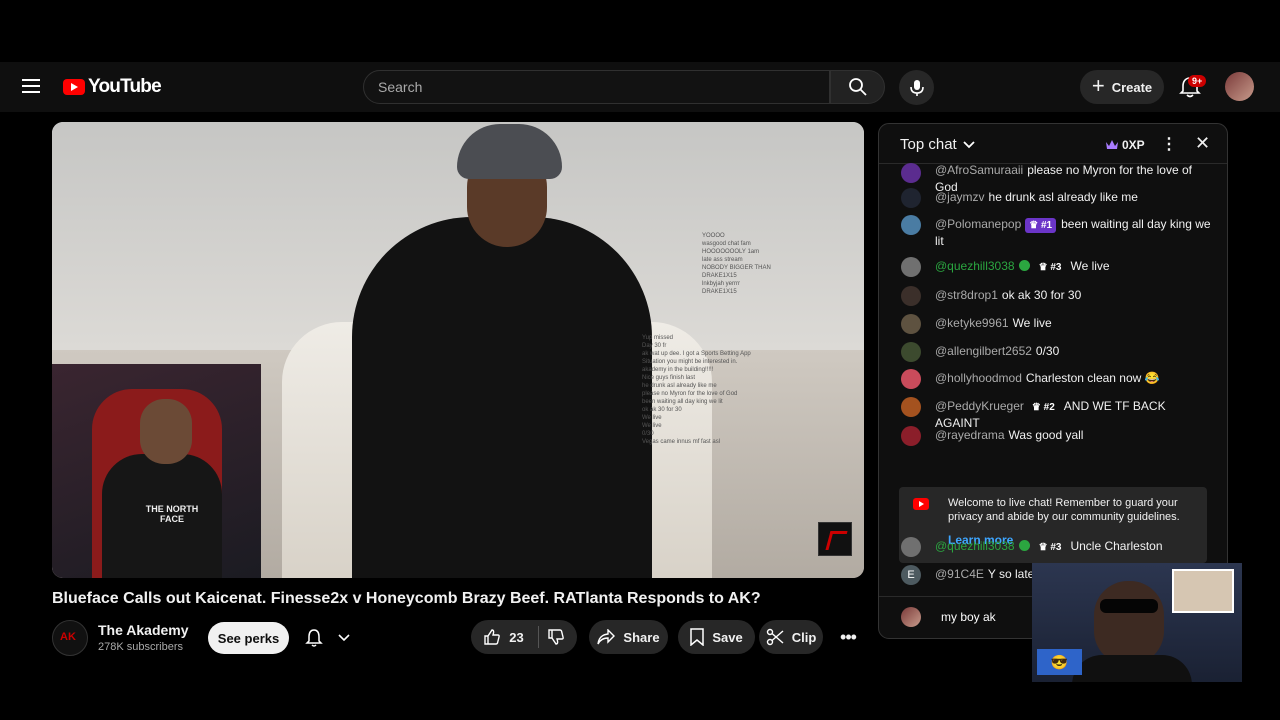  I want to click on notification-preferences-button, so click(334, 638).